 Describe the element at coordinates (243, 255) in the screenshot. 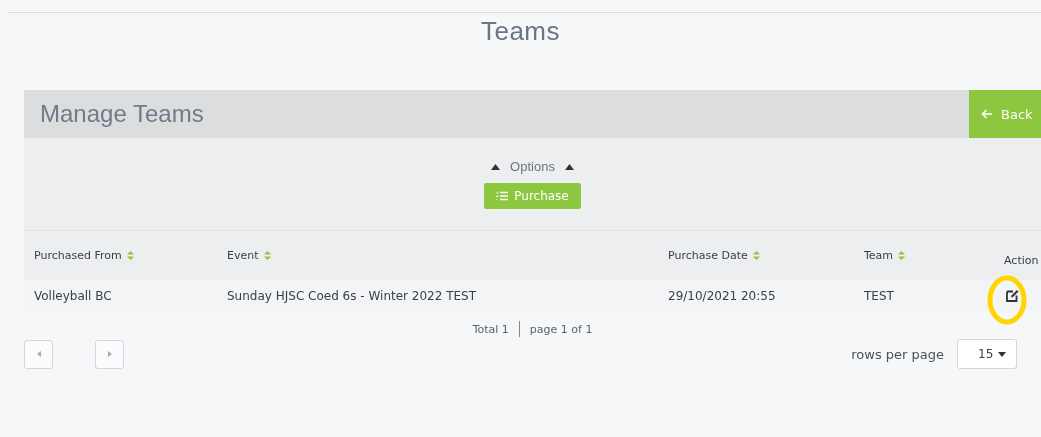

I see `column-header: Event` at that location.